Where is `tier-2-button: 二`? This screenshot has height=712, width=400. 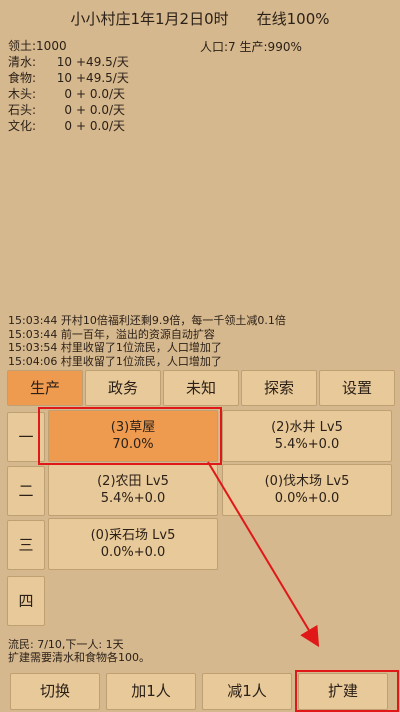
tier-2-button: 二 is located at coordinates (26, 491).